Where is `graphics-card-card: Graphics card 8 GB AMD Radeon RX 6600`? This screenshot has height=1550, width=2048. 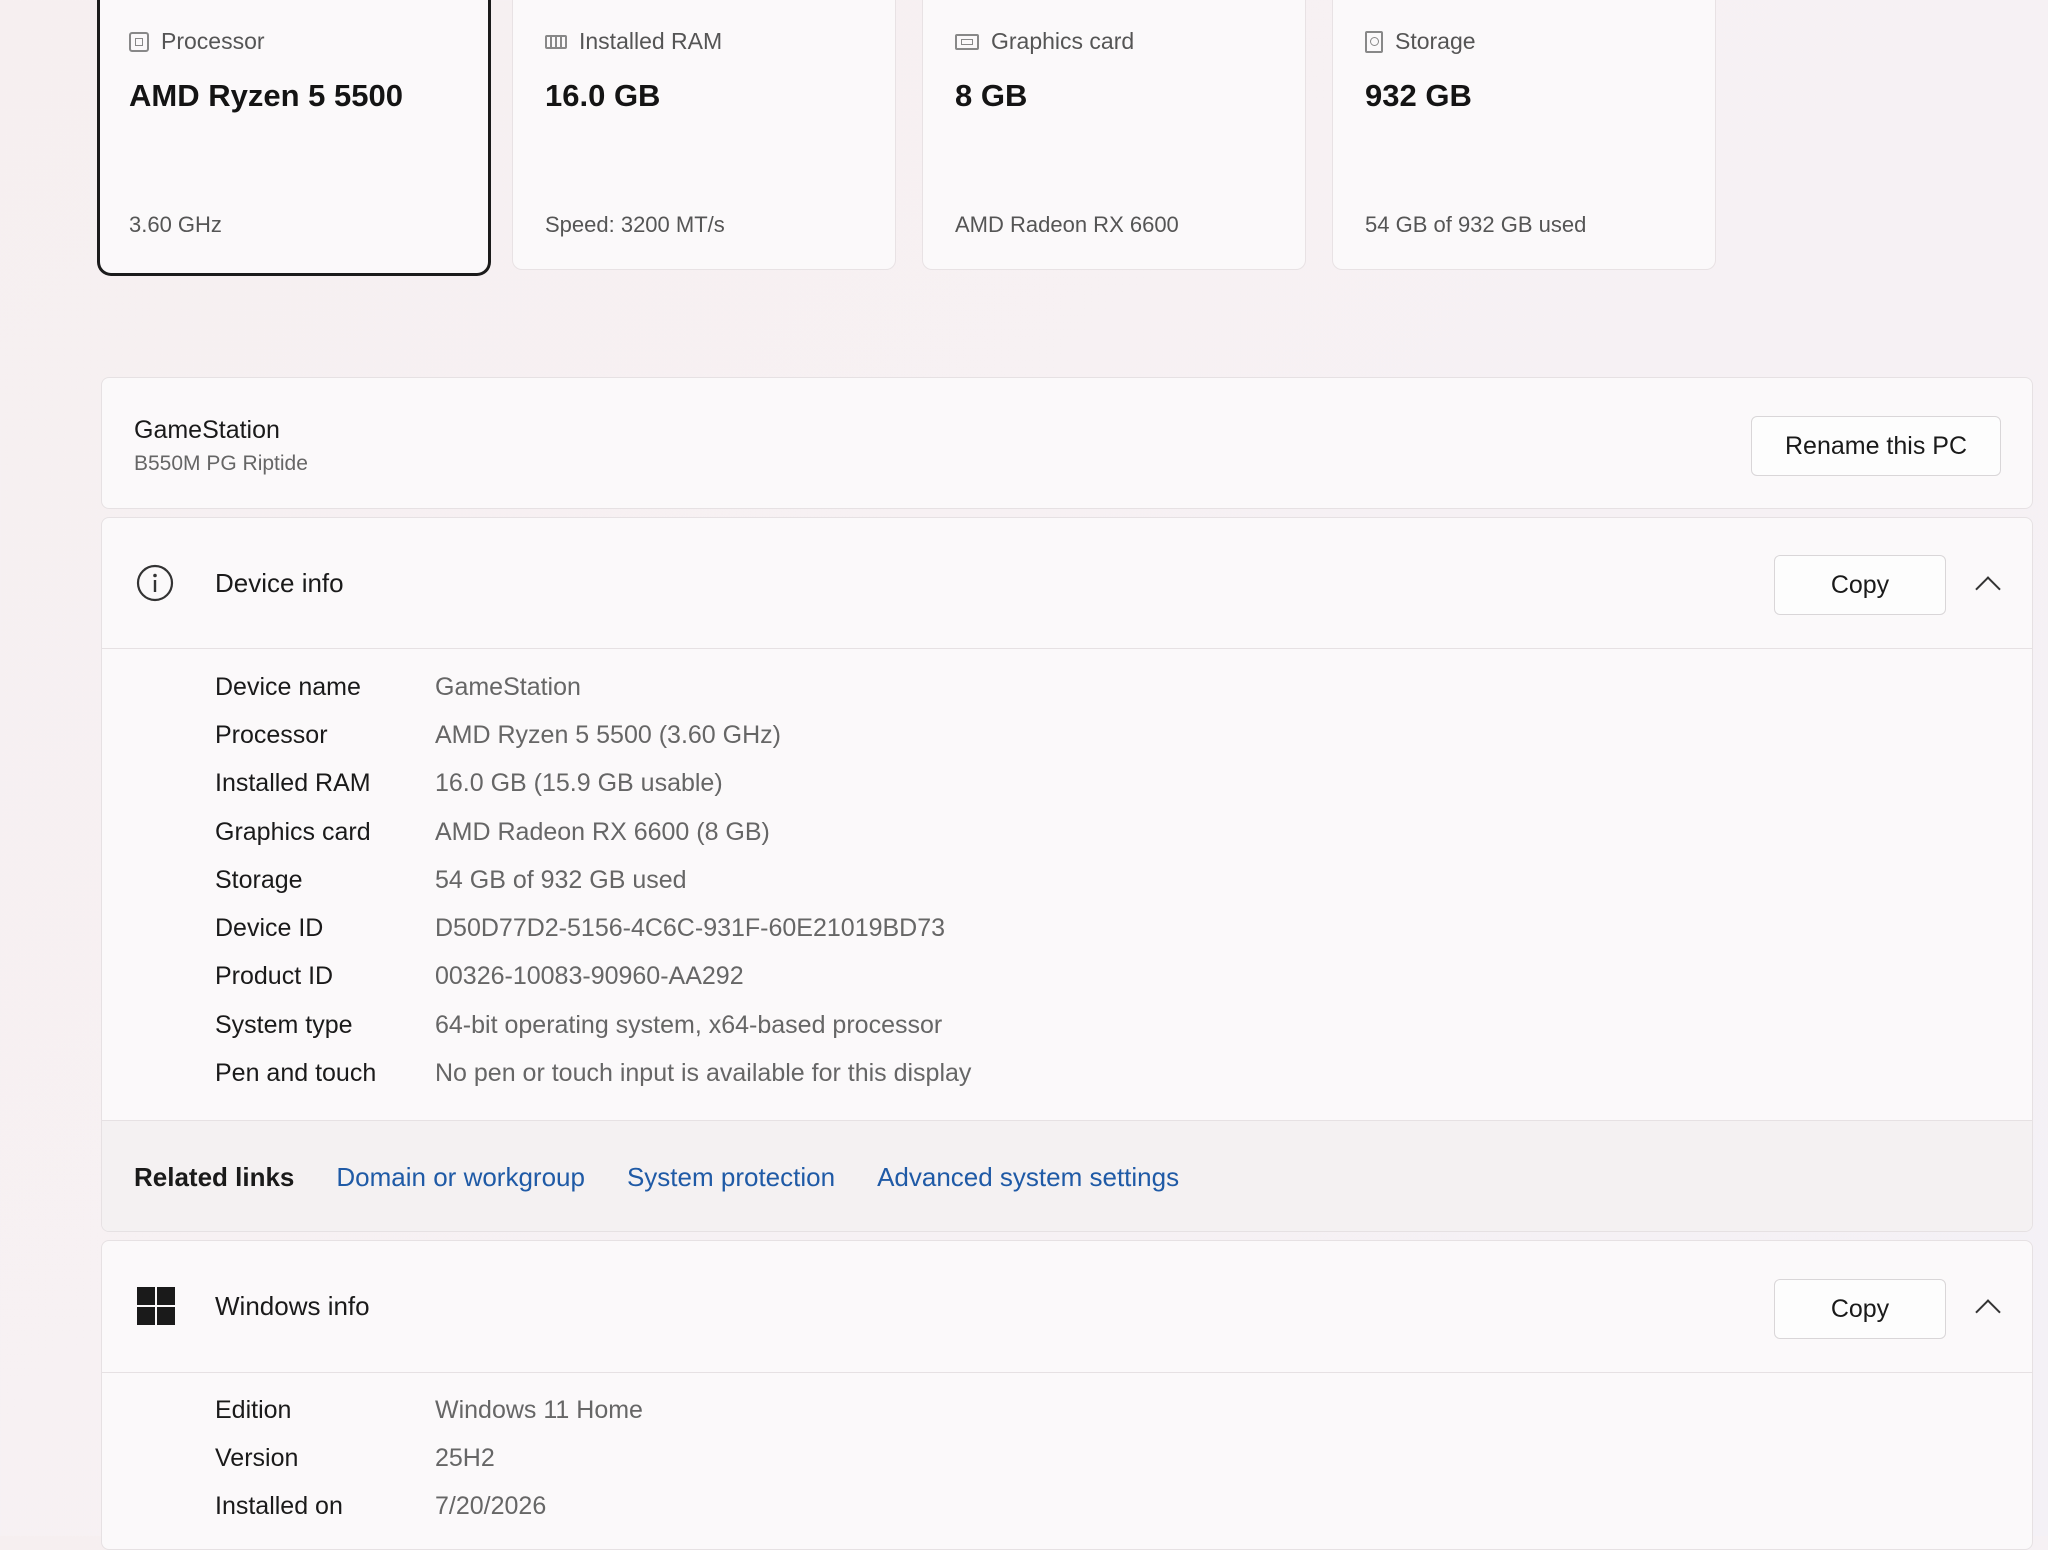 graphics-card-card: Graphics card 8 GB AMD Radeon RX 6600 is located at coordinates (1114, 135).